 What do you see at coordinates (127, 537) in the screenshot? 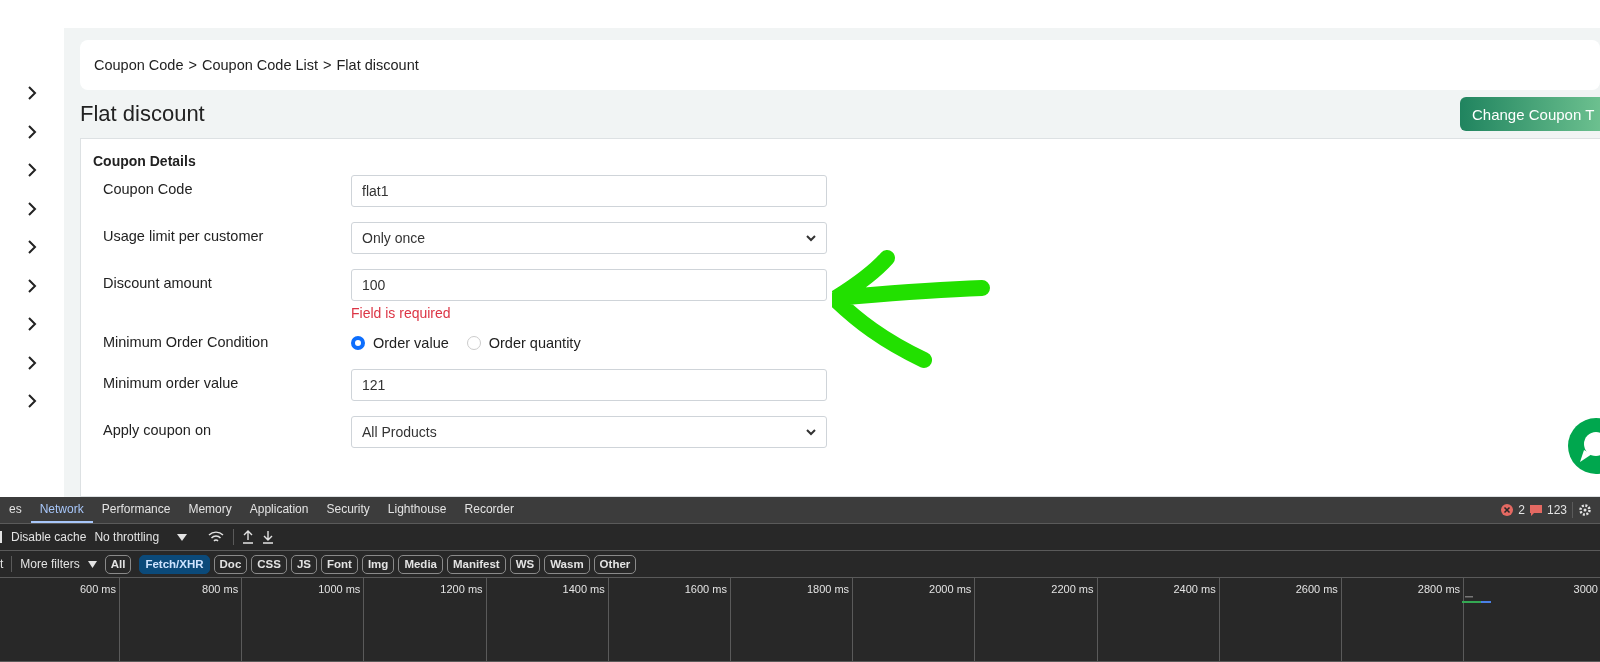
I see `throttling-select: No throttling` at bounding box center [127, 537].